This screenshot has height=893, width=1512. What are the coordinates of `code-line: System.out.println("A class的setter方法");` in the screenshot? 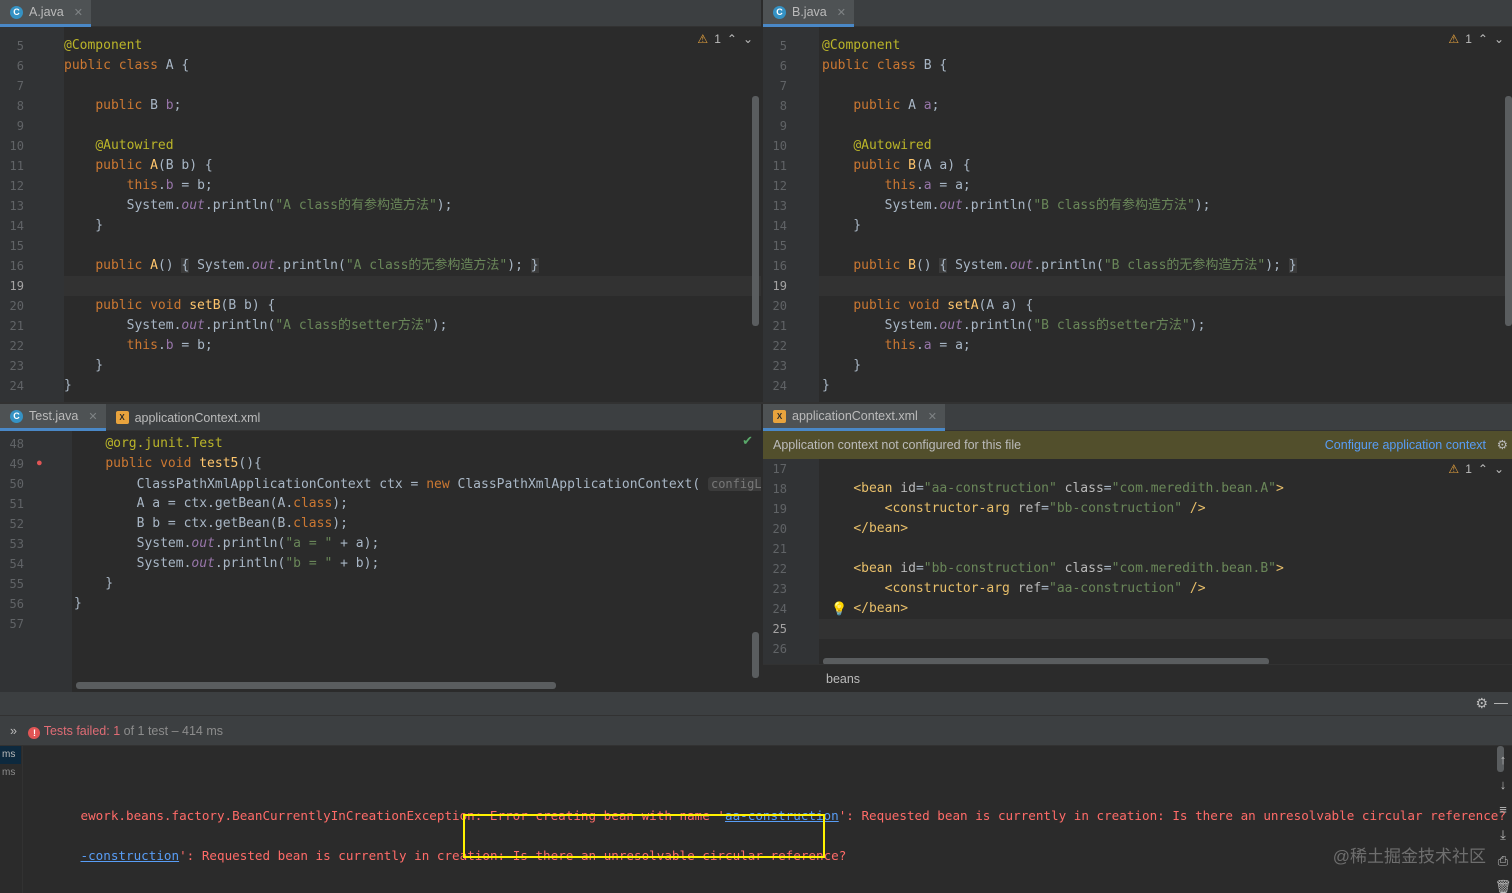 It's located at (412, 326).